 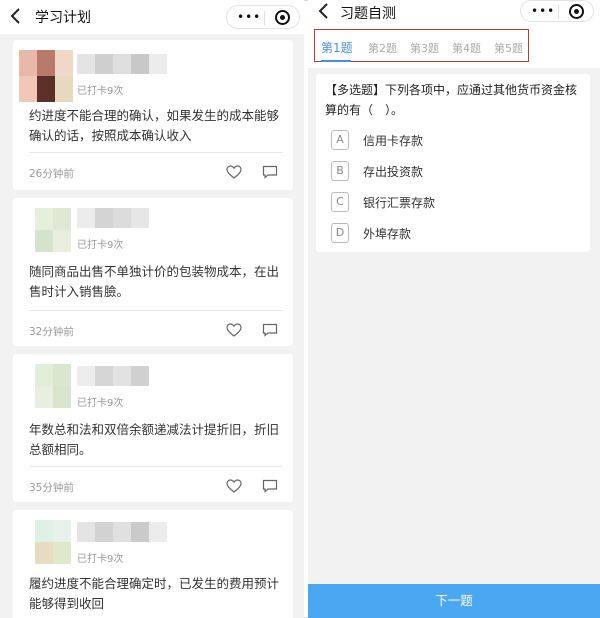 I want to click on page-title: 习题自测, so click(x=368, y=14).